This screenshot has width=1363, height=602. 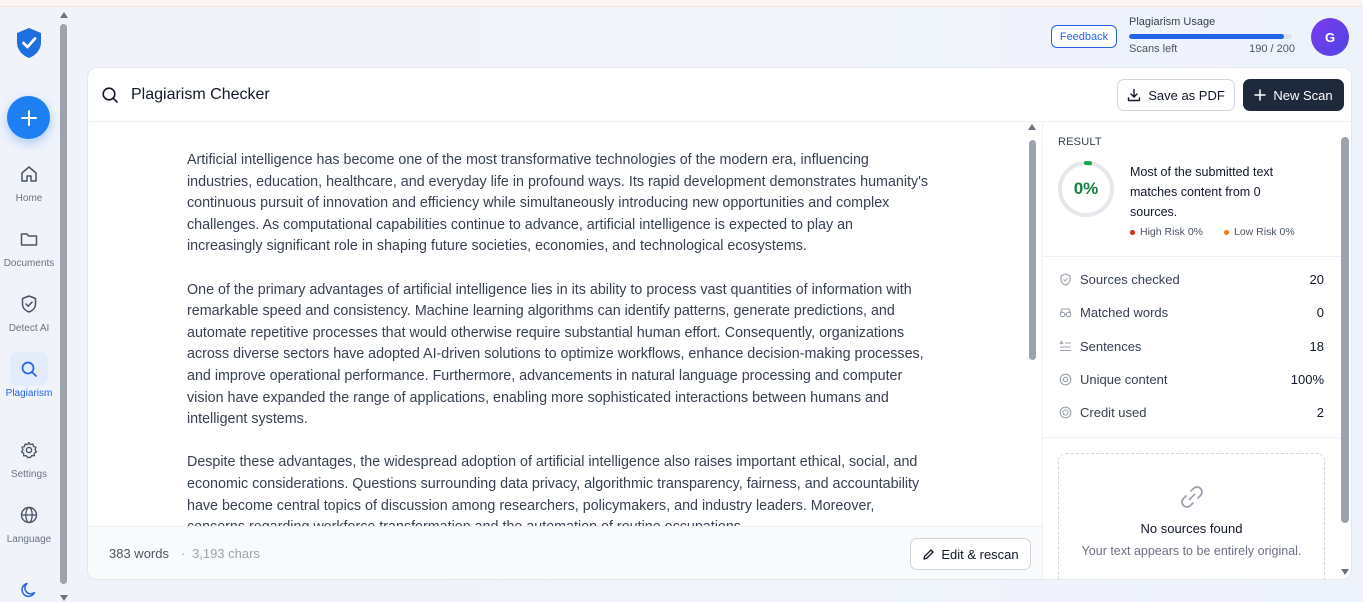 What do you see at coordinates (139, 553) in the screenshot?
I see `word-count: 383 words` at bounding box center [139, 553].